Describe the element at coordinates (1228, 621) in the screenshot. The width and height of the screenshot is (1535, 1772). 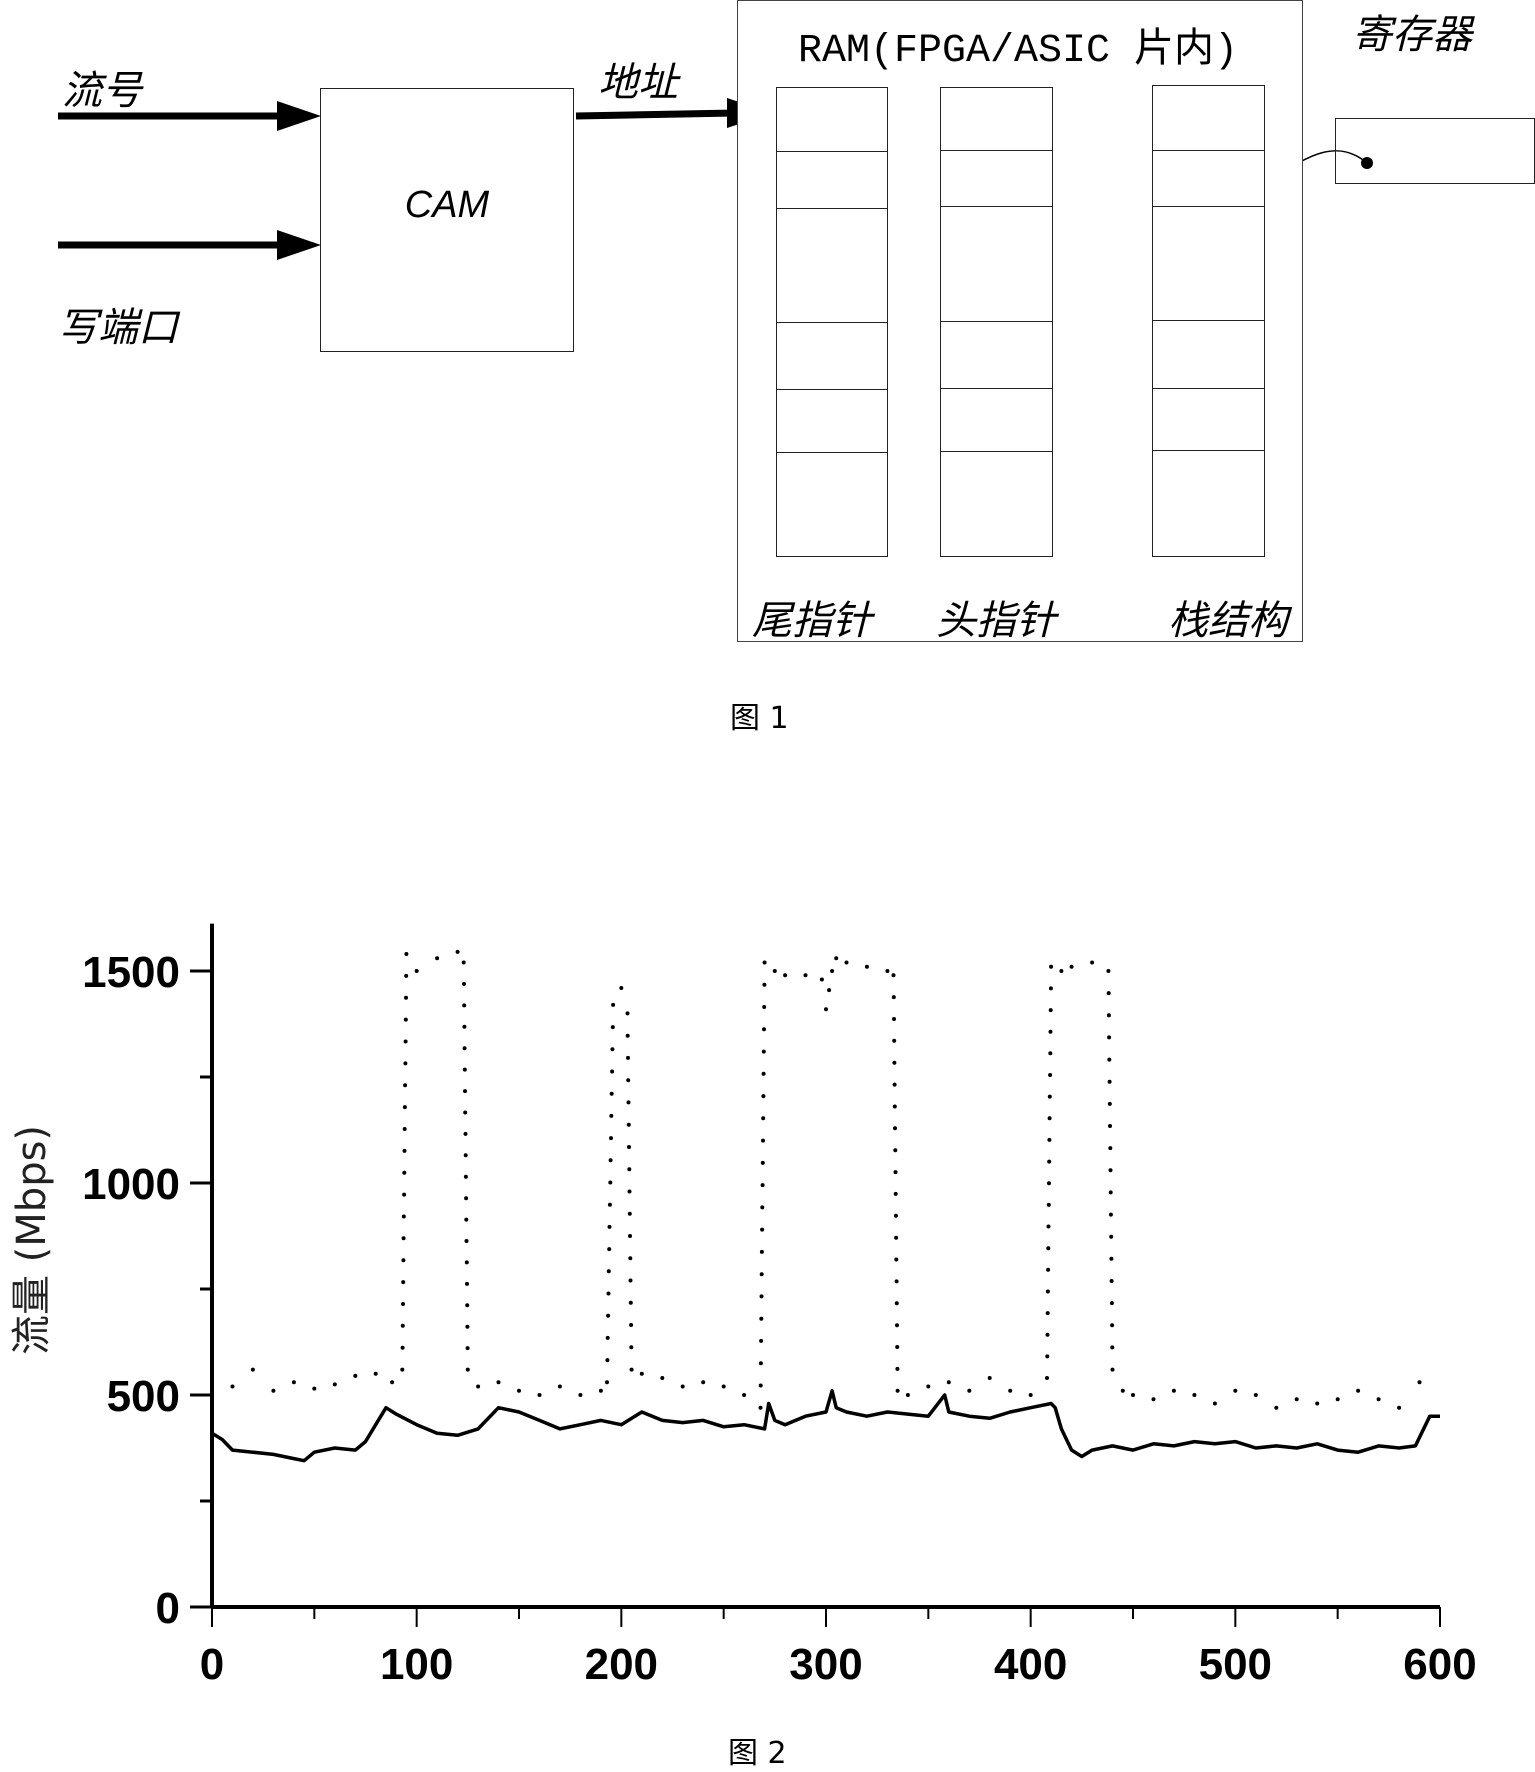
I see `stack-label: 栈结构` at that location.